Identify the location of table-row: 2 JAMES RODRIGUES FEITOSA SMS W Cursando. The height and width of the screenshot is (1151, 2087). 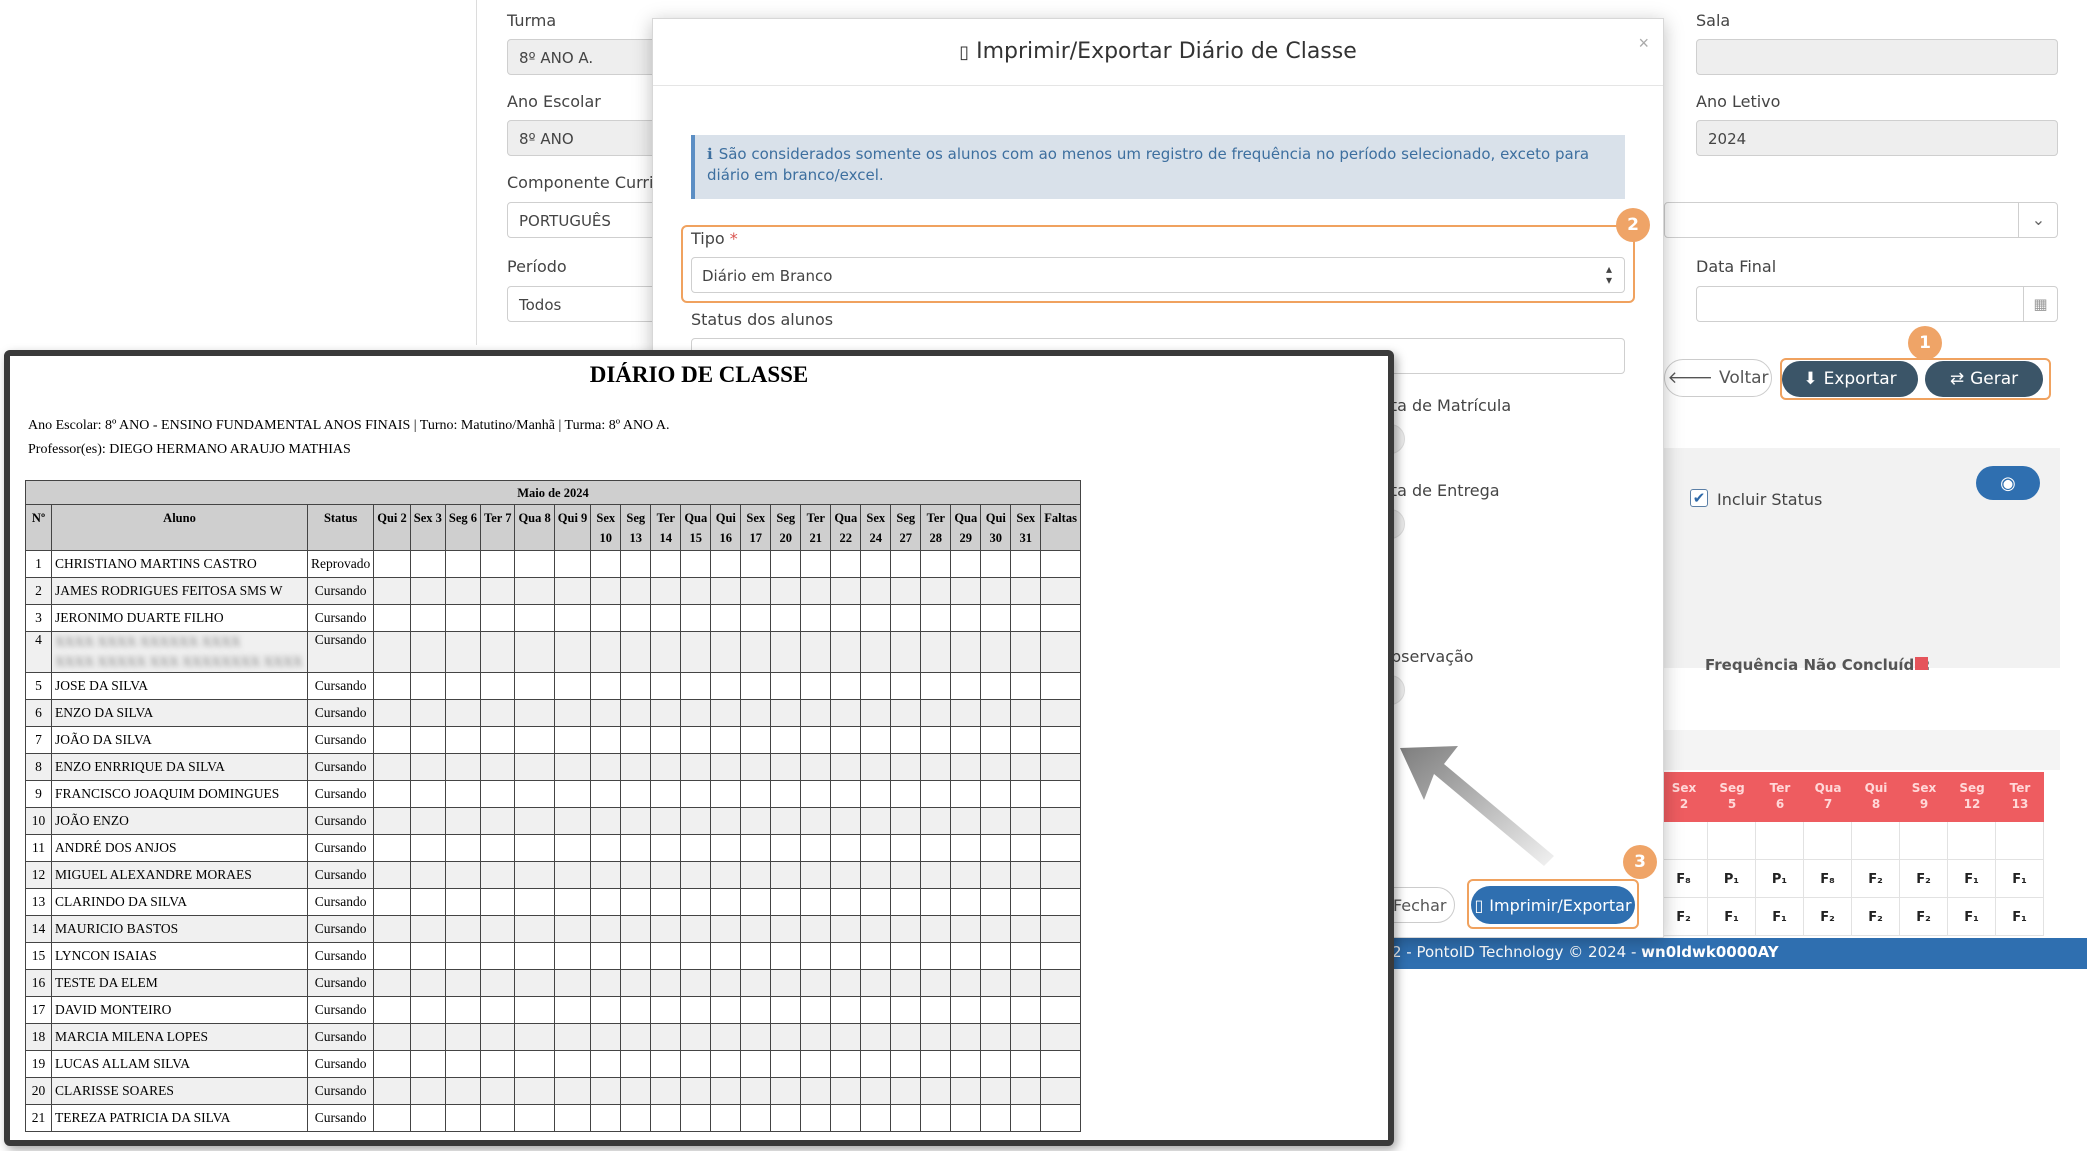
(553, 591).